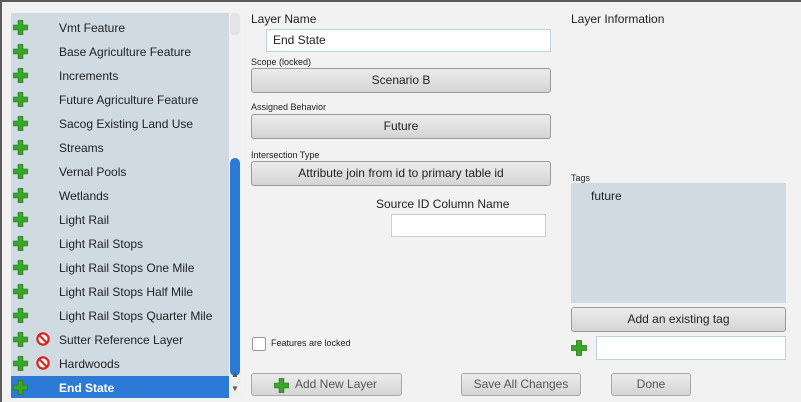 Image resolution: width=801 pixels, height=402 pixels. What do you see at coordinates (284, 19) in the screenshot?
I see `layer-name-label: Layer Name` at bounding box center [284, 19].